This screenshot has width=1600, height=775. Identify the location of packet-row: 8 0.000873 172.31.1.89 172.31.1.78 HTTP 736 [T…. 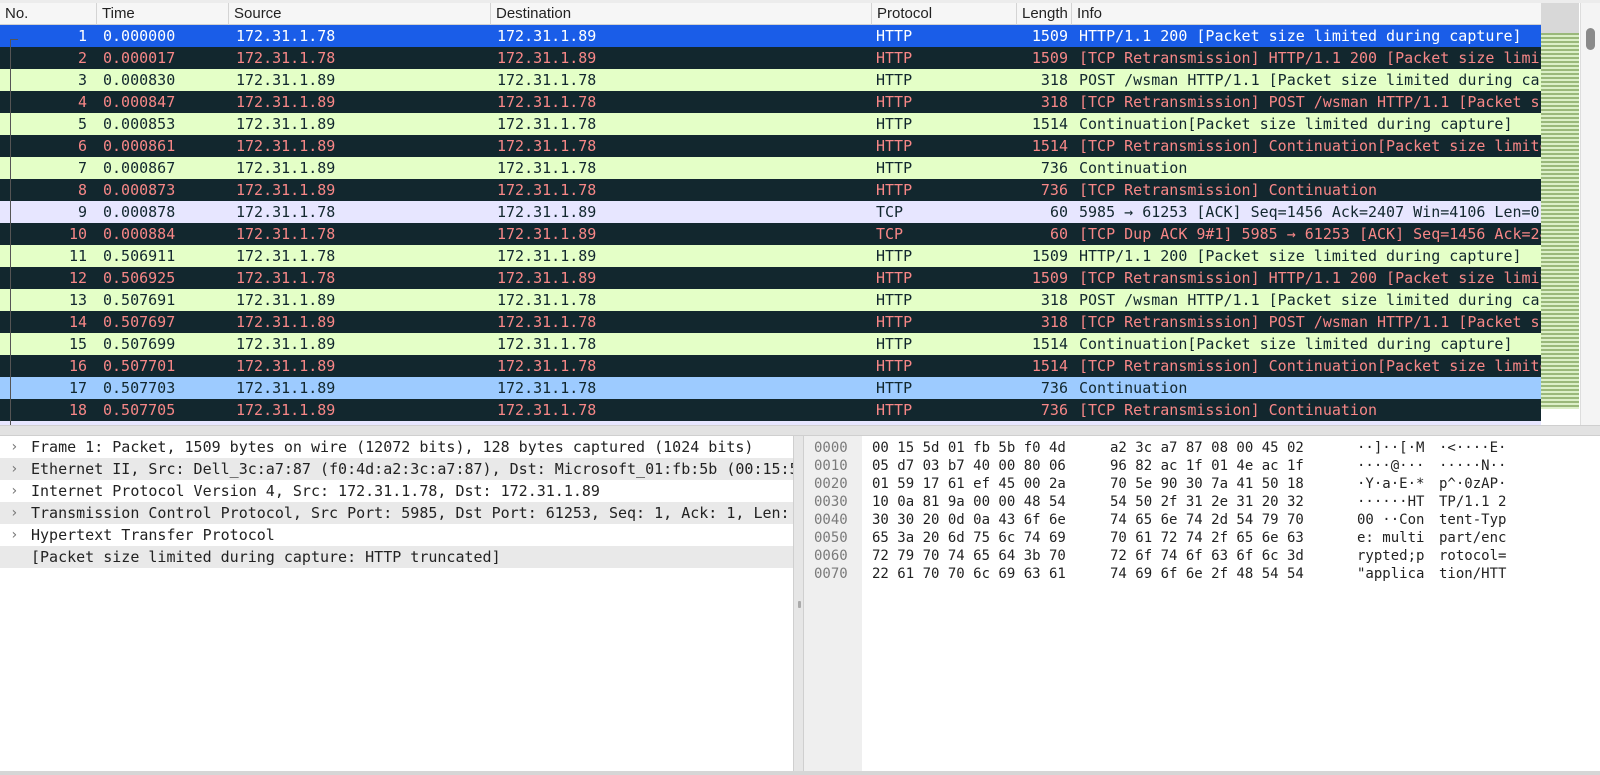
(770, 190).